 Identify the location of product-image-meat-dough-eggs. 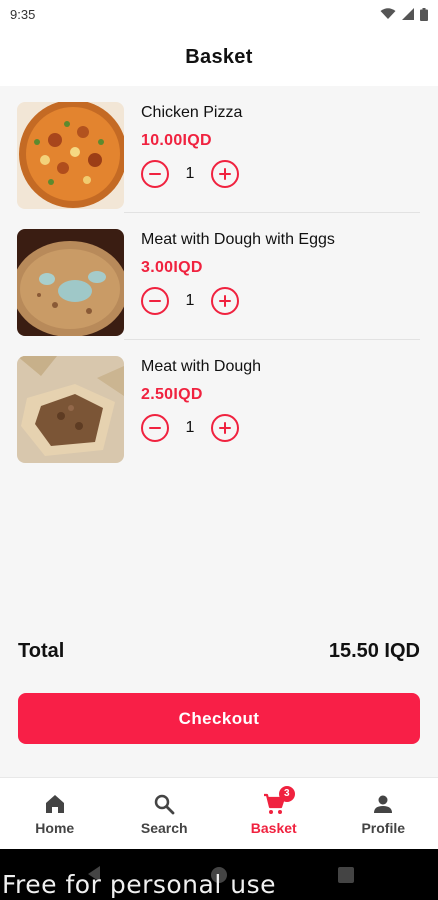
(70, 282).